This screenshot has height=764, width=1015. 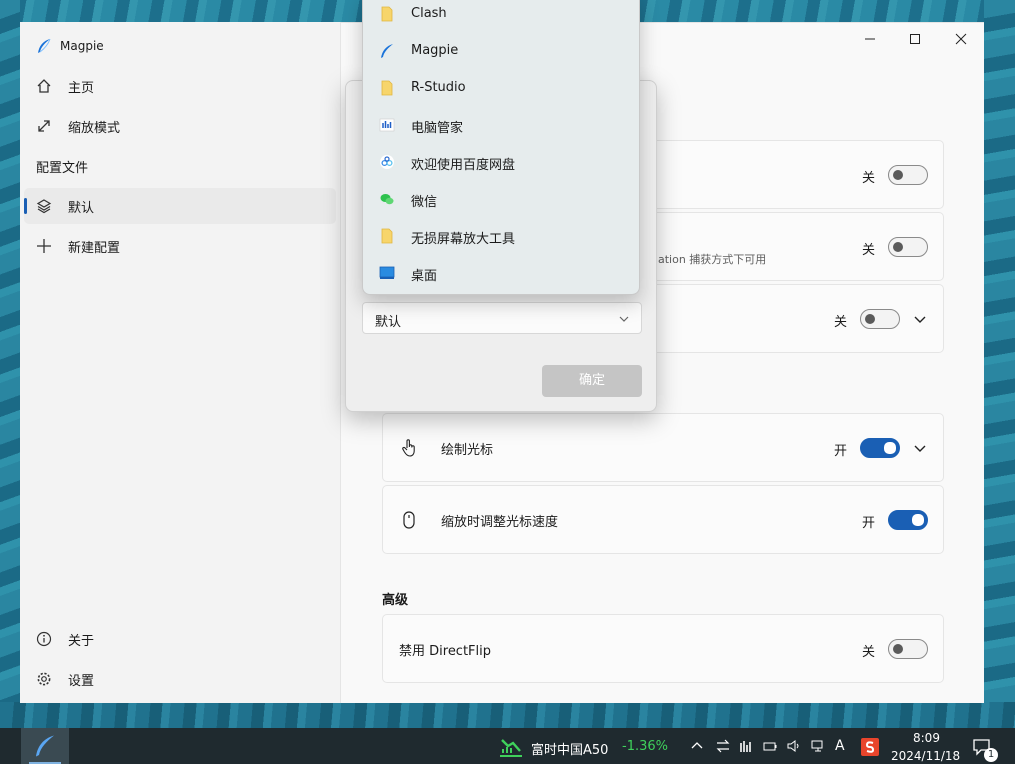 What do you see at coordinates (501, 16) in the screenshot?
I see `list-item: Clash` at bounding box center [501, 16].